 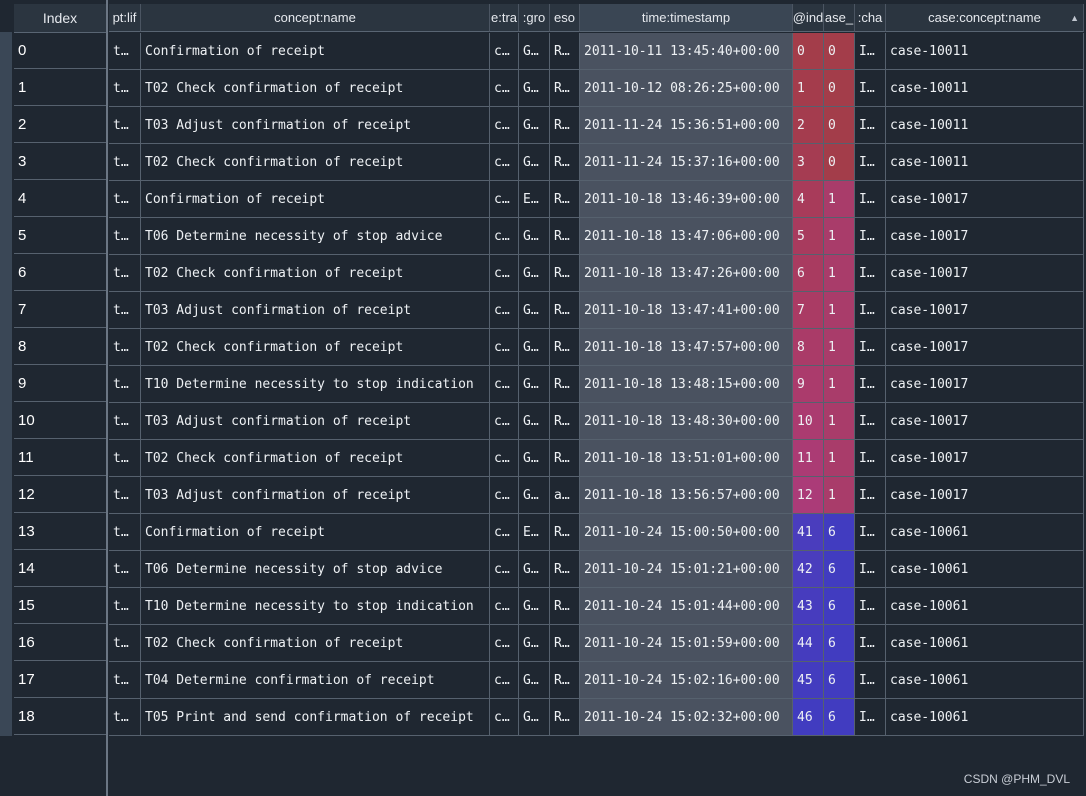 I want to click on row-selector-gutter, so click(x=6, y=384).